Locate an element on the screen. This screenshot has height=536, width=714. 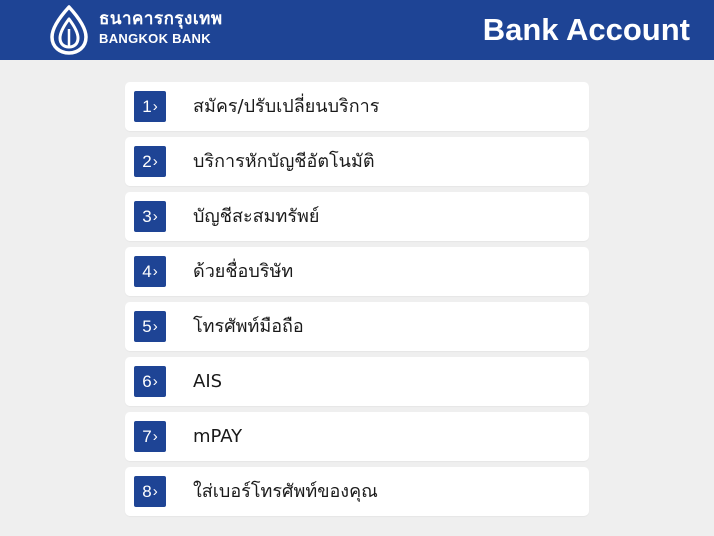
page-title: Bank Account is located at coordinates (586, 29).